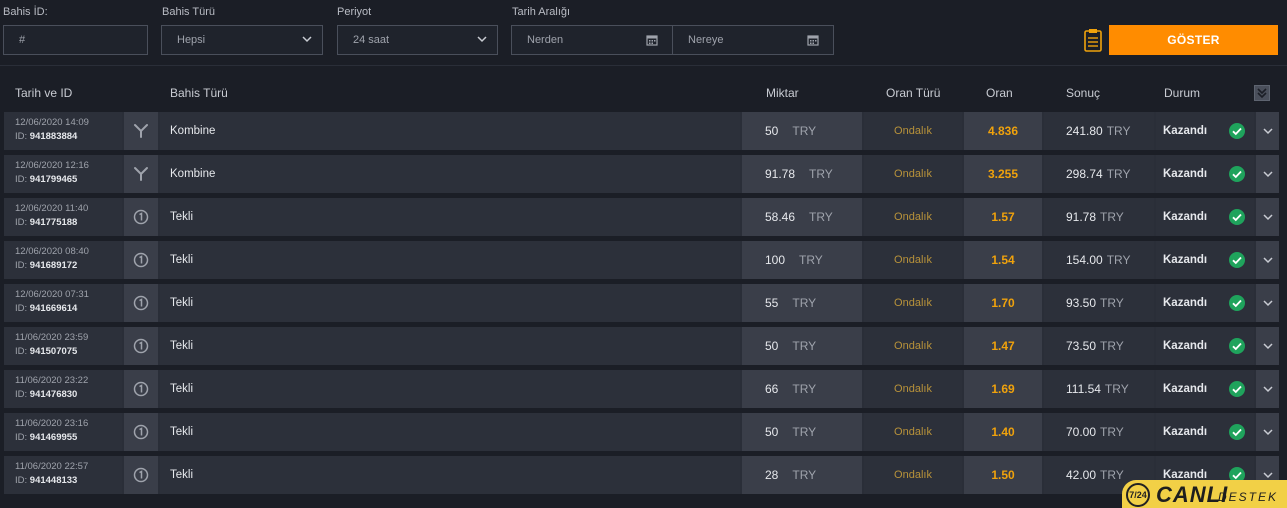 This screenshot has height=508, width=1287. Describe the element at coordinates (1262, 93) in the screenshot. I see `collapse-all-button` at that location.